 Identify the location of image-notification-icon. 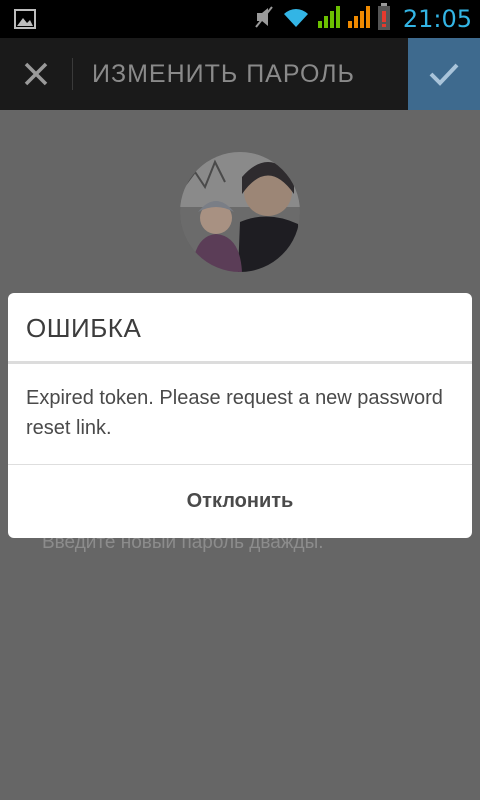
(25, 21).